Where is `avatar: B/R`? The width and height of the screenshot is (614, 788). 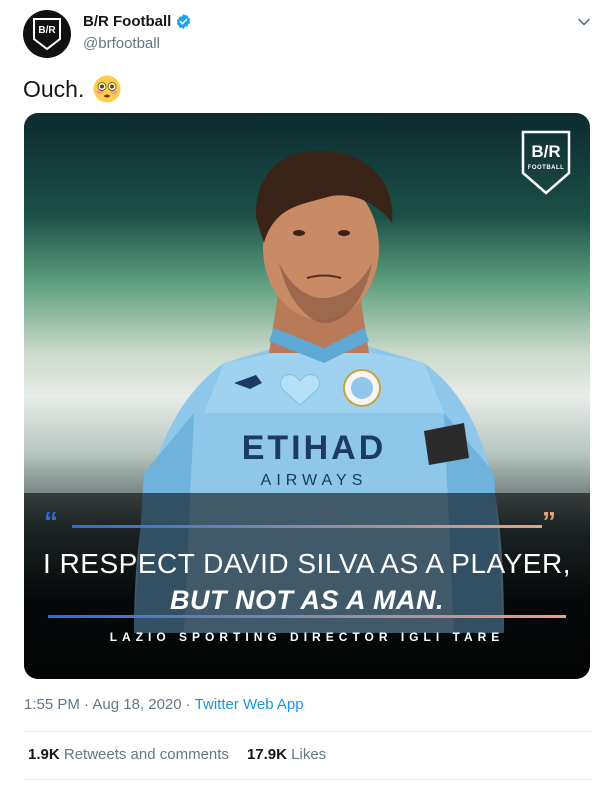 avatar: B/R is located at coordinates (47, 34).